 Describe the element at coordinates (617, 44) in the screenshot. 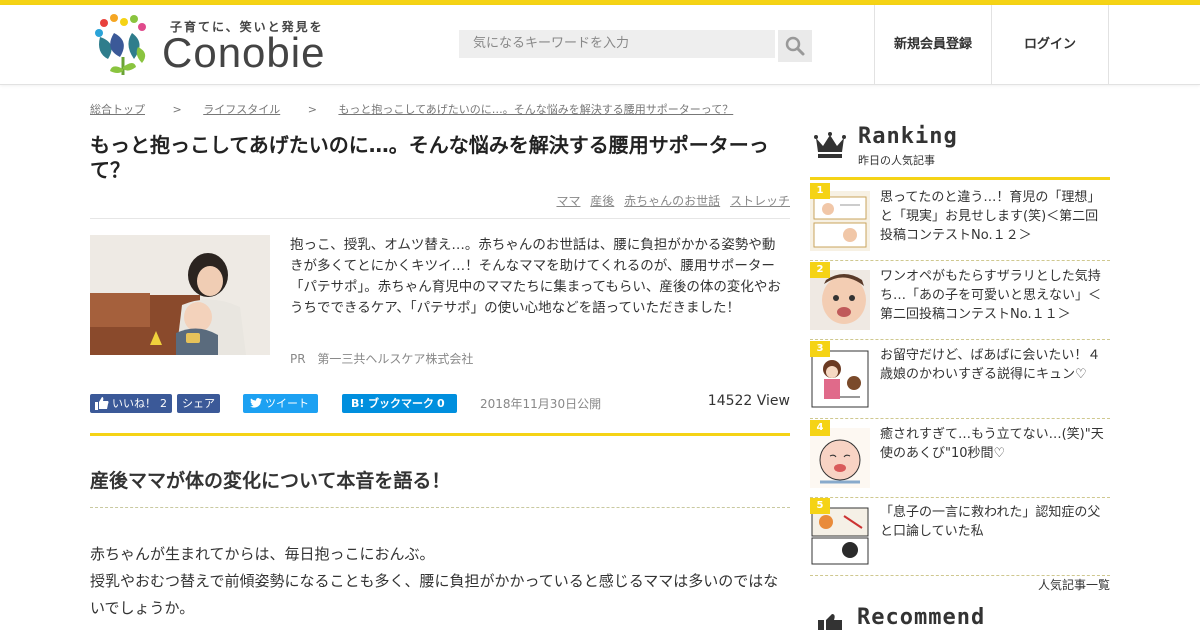

I see `search-input: 気になるキーワードを入力` at that location.